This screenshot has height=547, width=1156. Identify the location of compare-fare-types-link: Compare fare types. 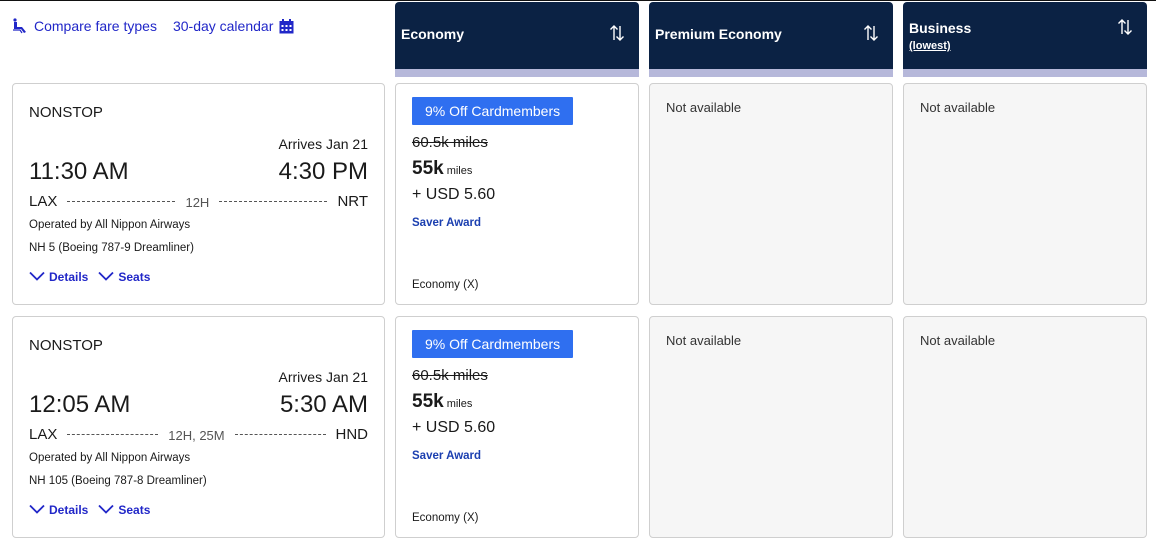
(84, 26).